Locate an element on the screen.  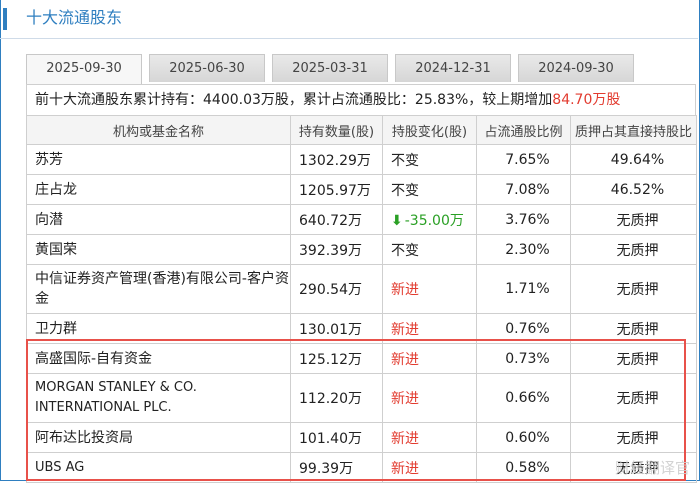
holder-qty: 130.01万 is located at coordinates (336, 328).